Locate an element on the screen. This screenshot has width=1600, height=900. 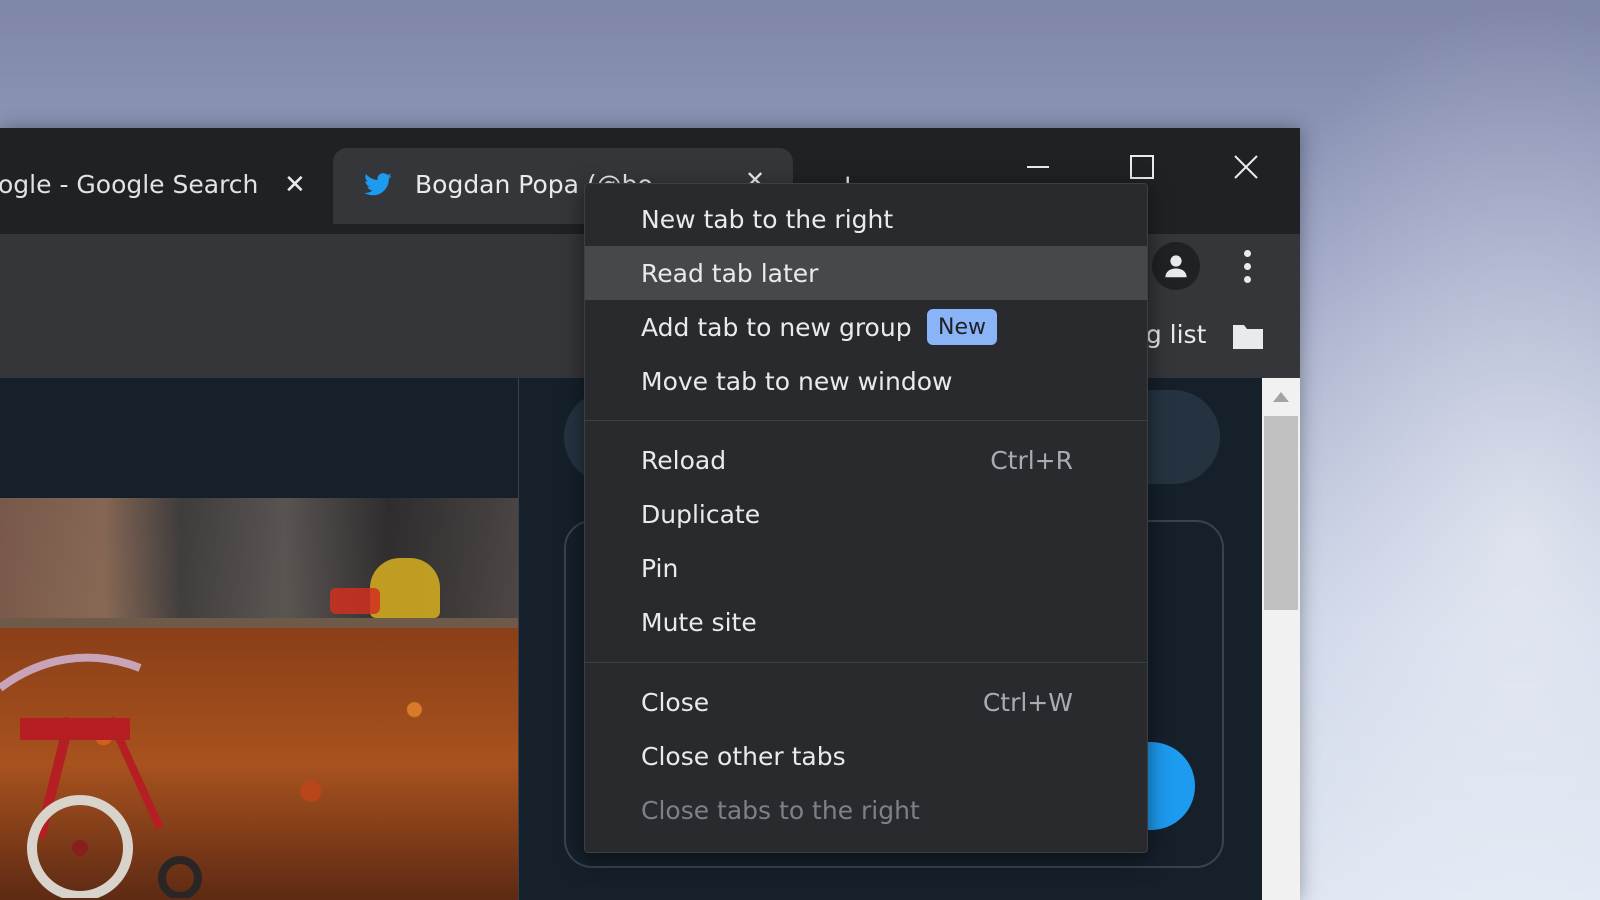
photo-image is located at coordinates (259, 699).